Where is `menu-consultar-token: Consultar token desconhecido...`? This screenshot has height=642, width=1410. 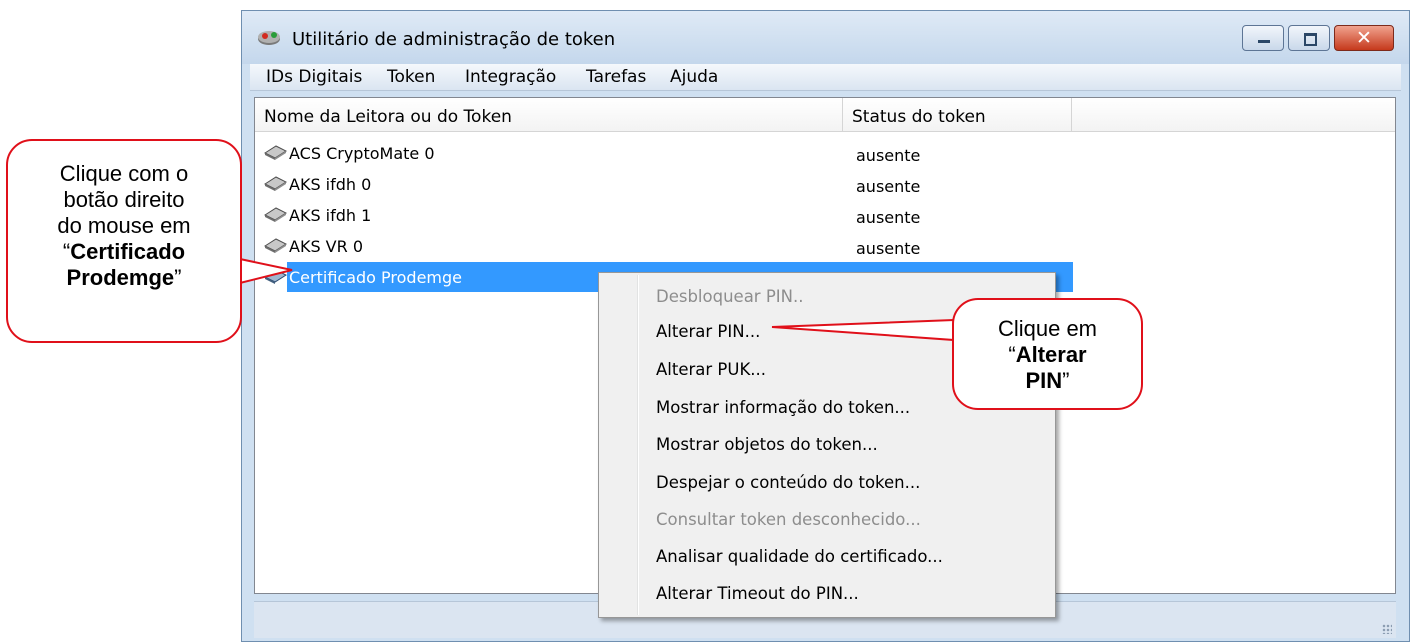 menu-consultar-token: Consultar token desconhecido... is located at coordinates (788, 519).